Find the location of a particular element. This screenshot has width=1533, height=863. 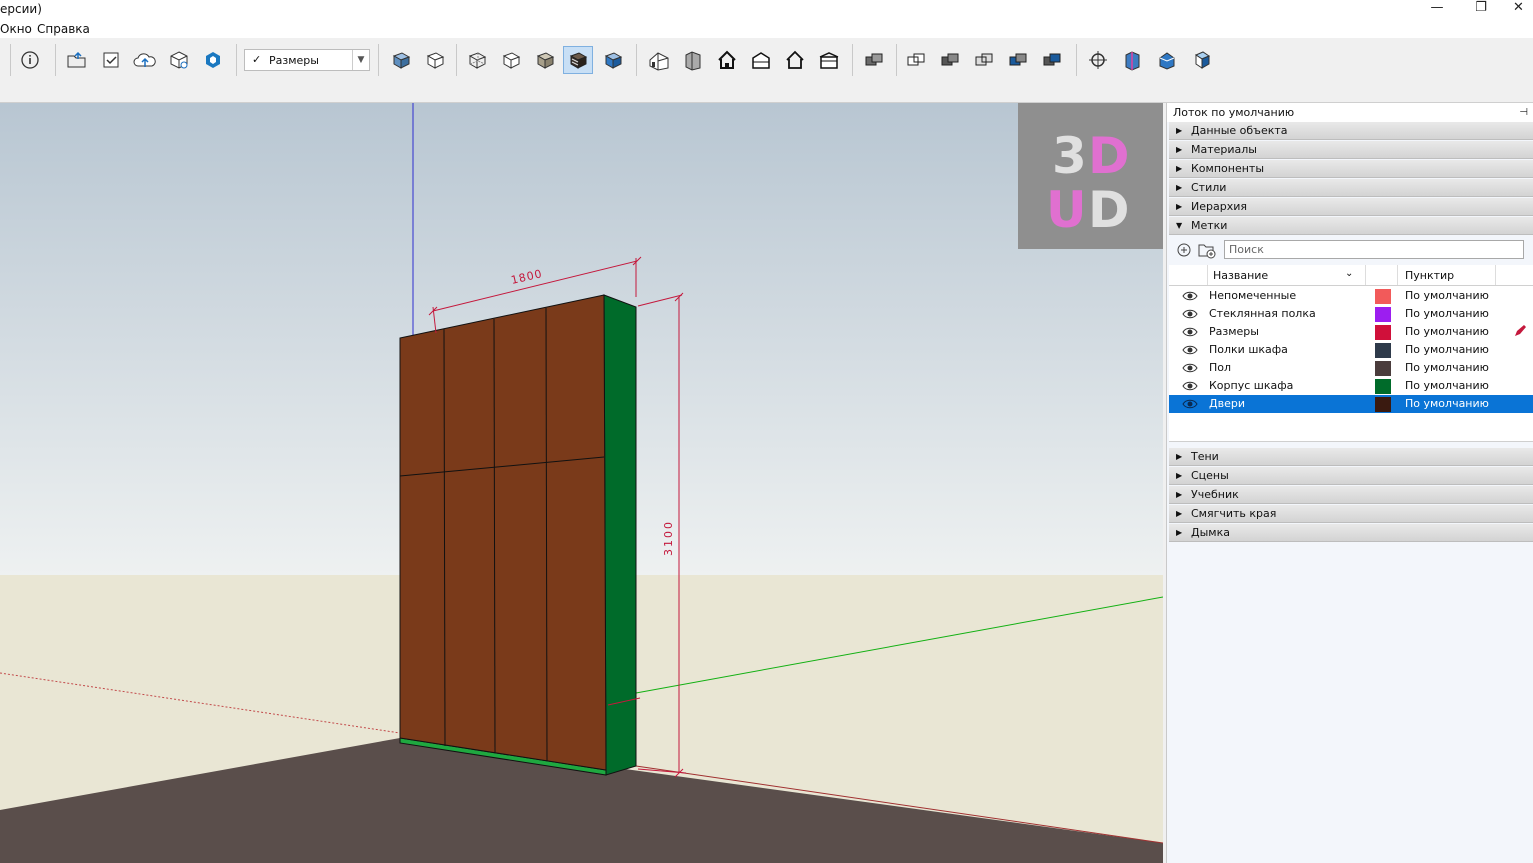

menu-help: Справка is located at coordinates (63, 29).